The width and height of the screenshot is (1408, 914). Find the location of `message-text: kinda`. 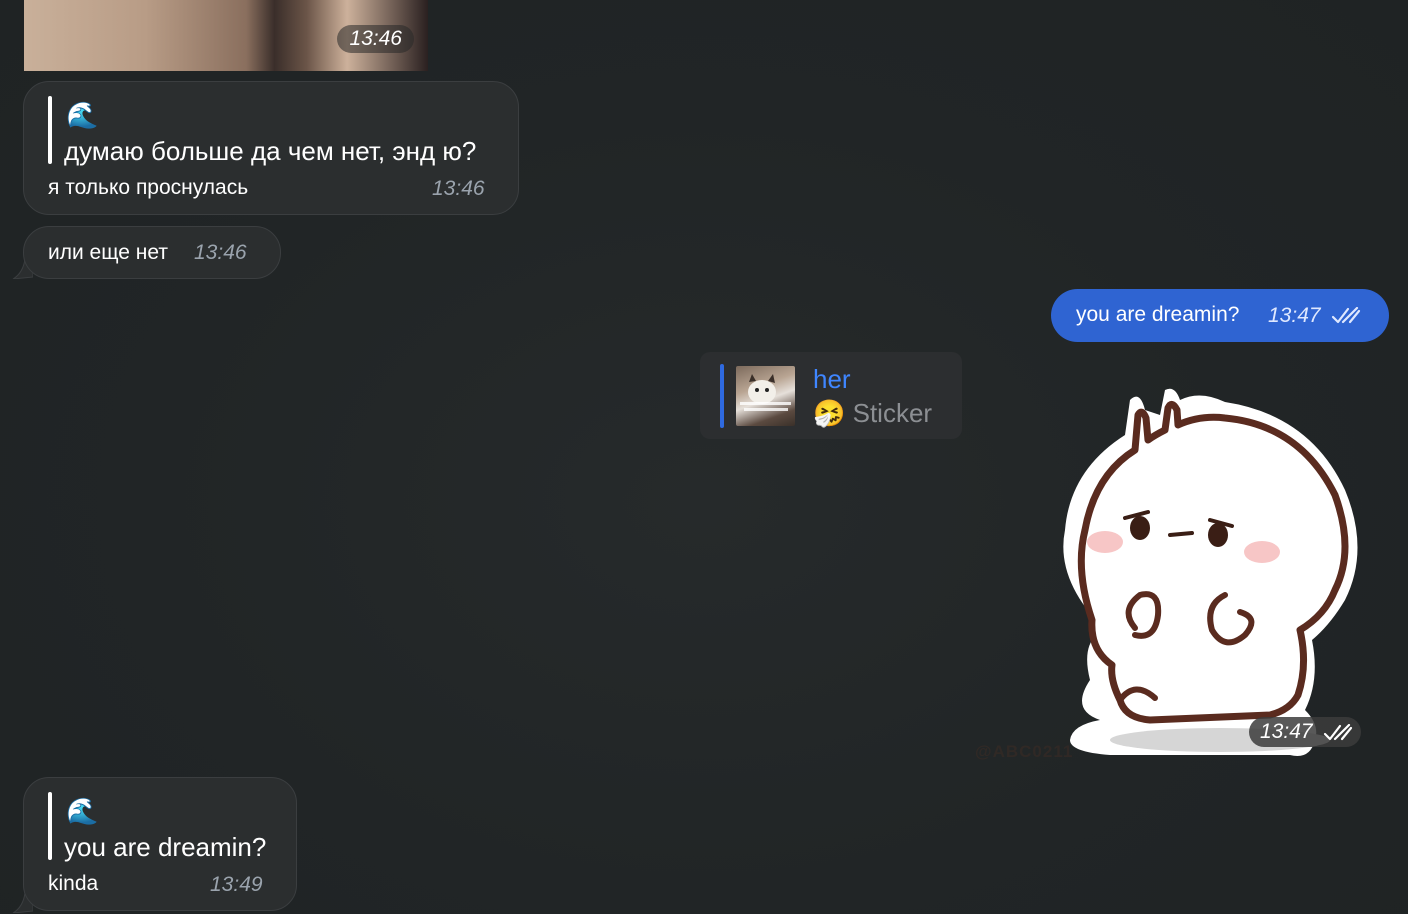

message-text: kinda is located at coordinates (73, 883).